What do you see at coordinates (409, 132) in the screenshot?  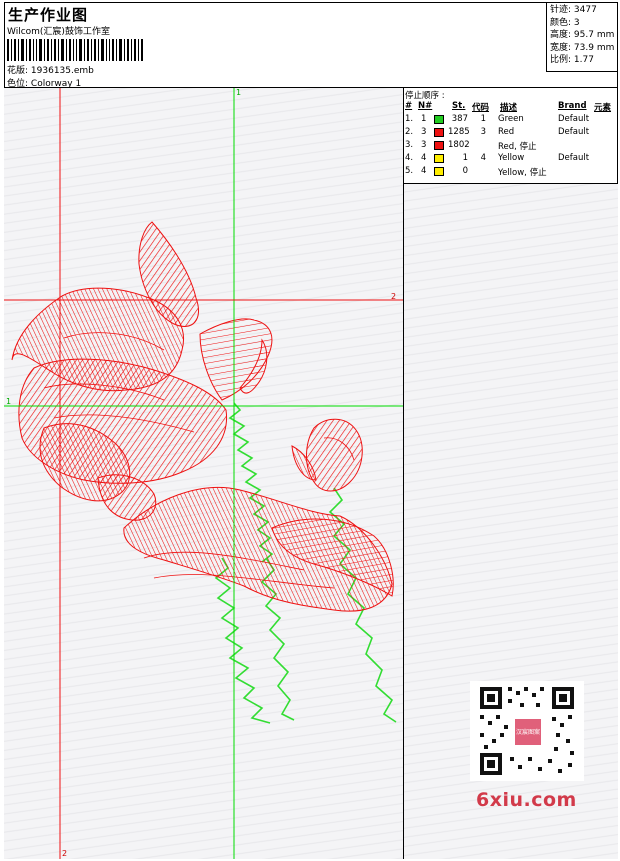 I see `cell-num: 2.` at bounding box center [409, 132].